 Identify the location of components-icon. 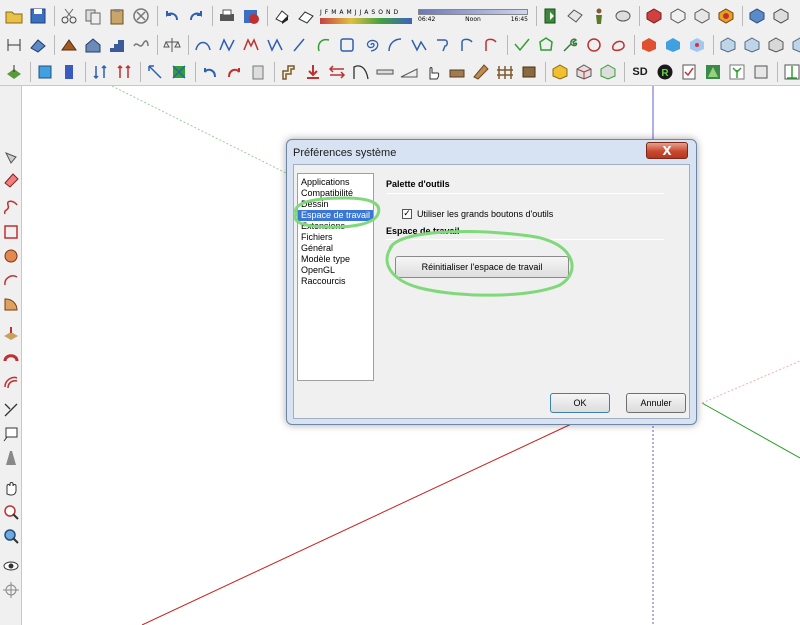
(654, 16).